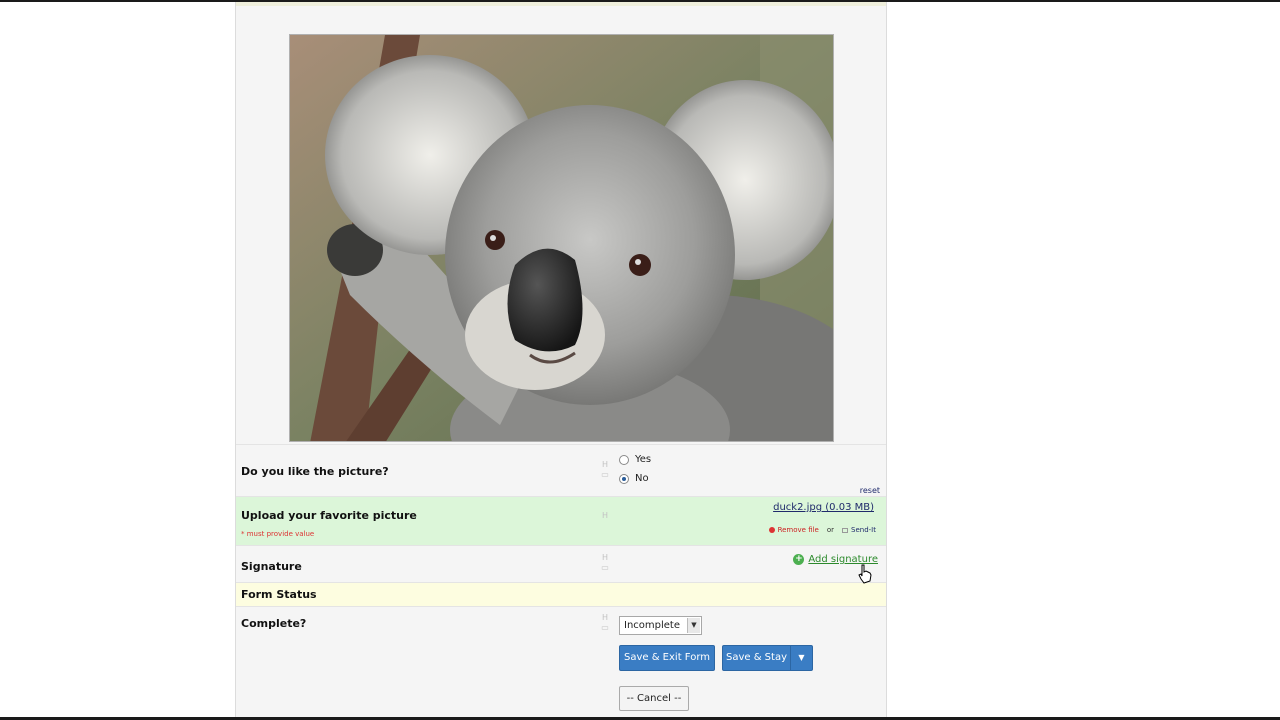 This screenshot has width=1280, height=720. Describe the element at coordinates (274, 623) in the screenshot. I see `complete-label: Complete?` at that location.